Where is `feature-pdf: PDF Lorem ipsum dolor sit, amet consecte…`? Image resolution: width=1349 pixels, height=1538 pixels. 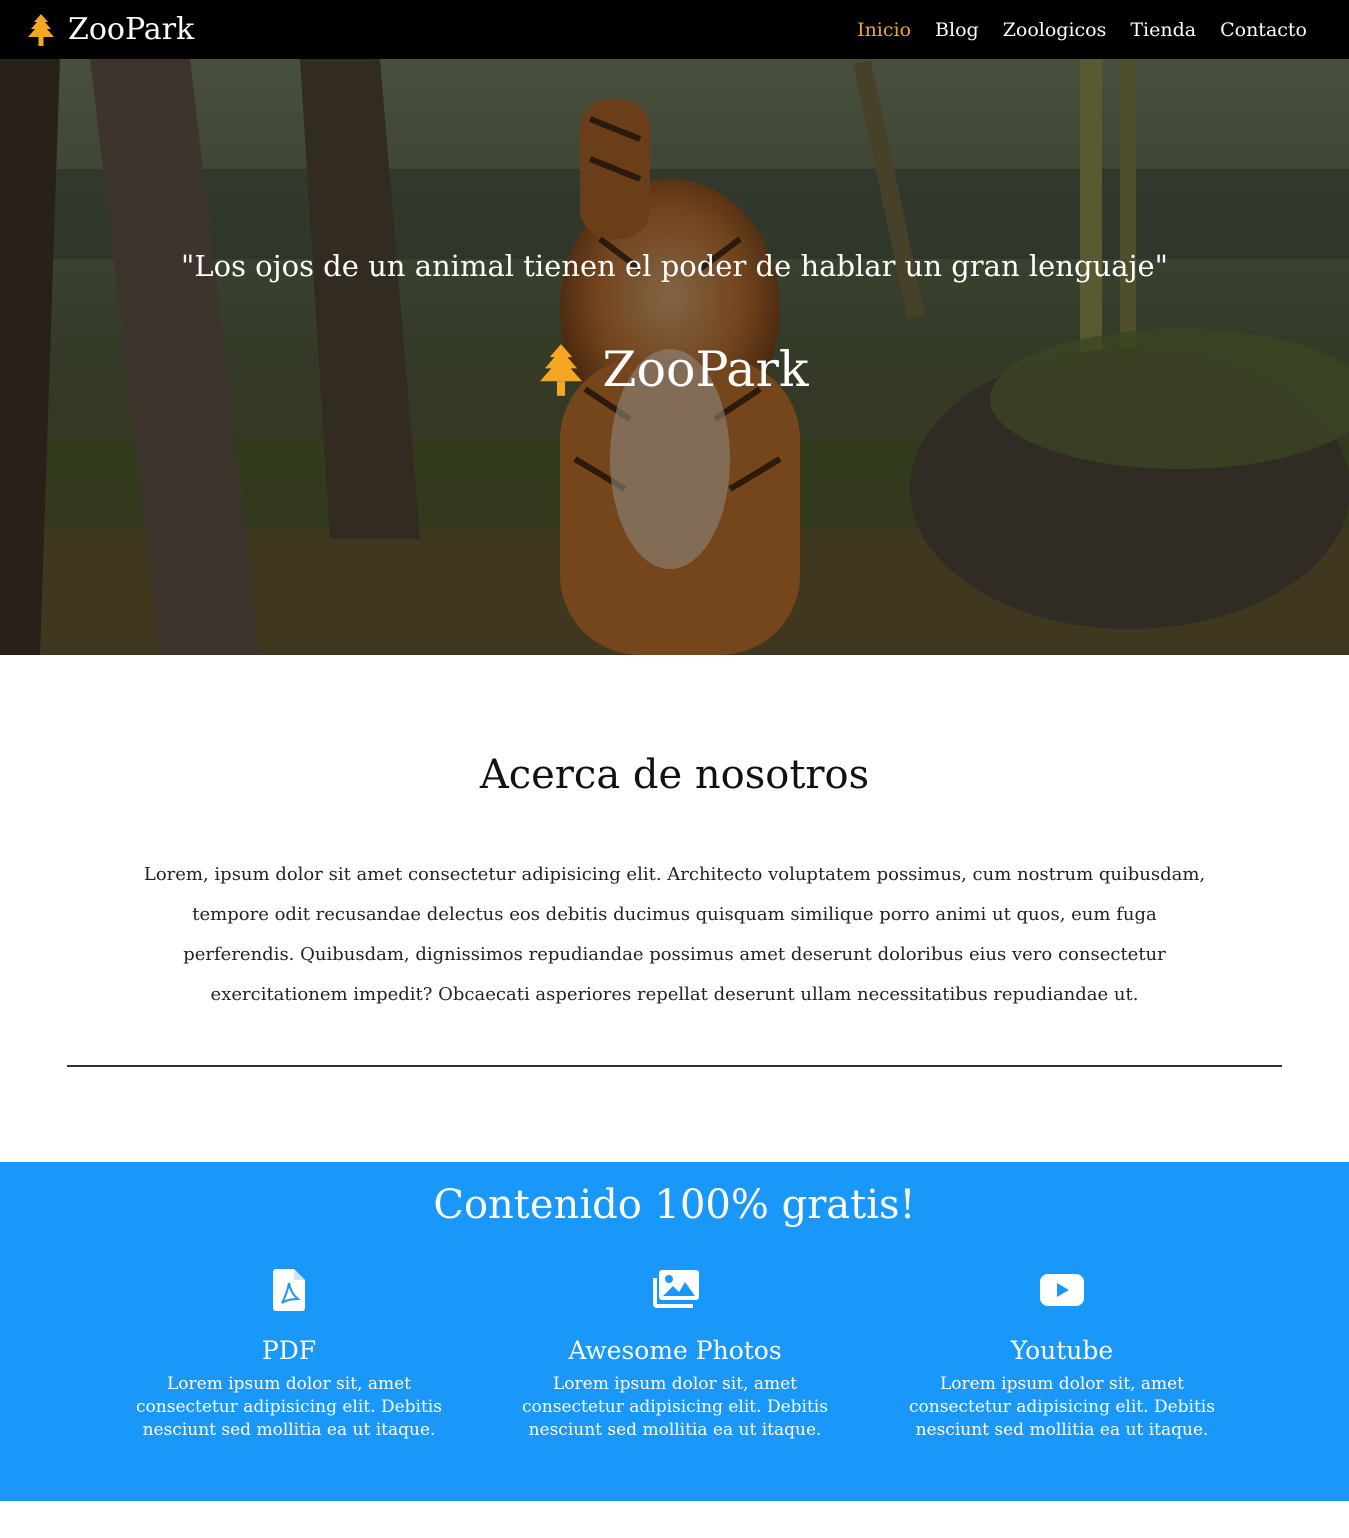 feature-pdf: PDF Lorem ipsum dolor sit, amet consecte… is located at coordinates (289, 1354).